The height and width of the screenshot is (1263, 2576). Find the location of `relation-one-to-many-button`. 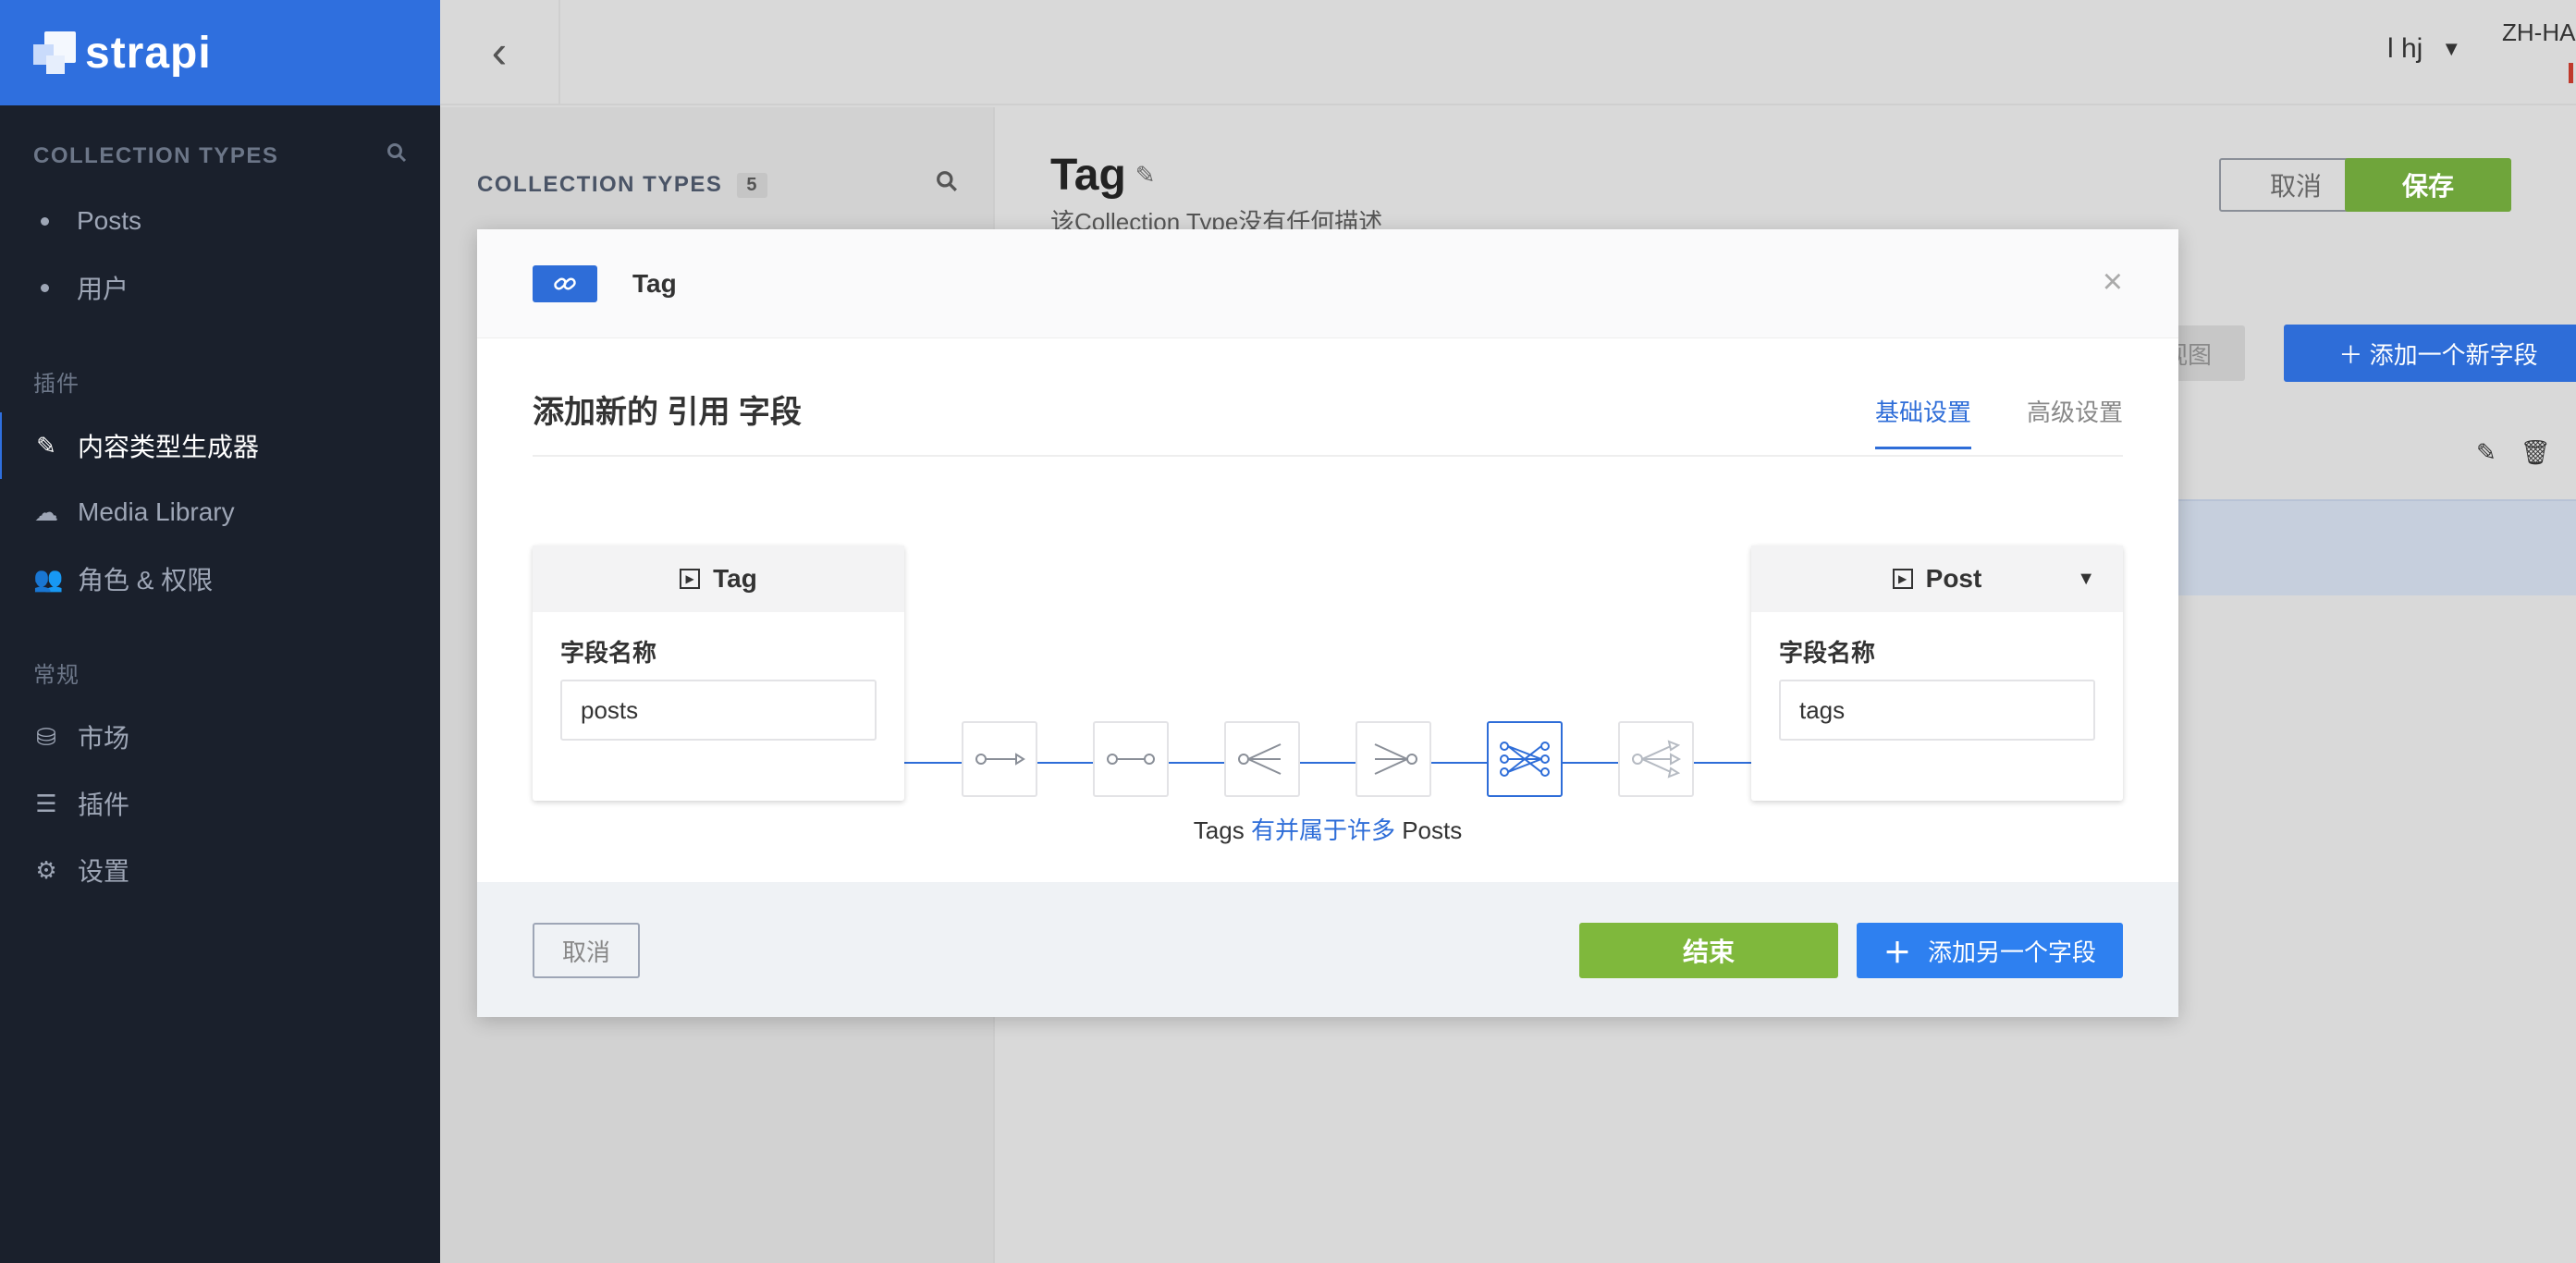

relation-one-to-many-button is located at coordinates (1262, 759).